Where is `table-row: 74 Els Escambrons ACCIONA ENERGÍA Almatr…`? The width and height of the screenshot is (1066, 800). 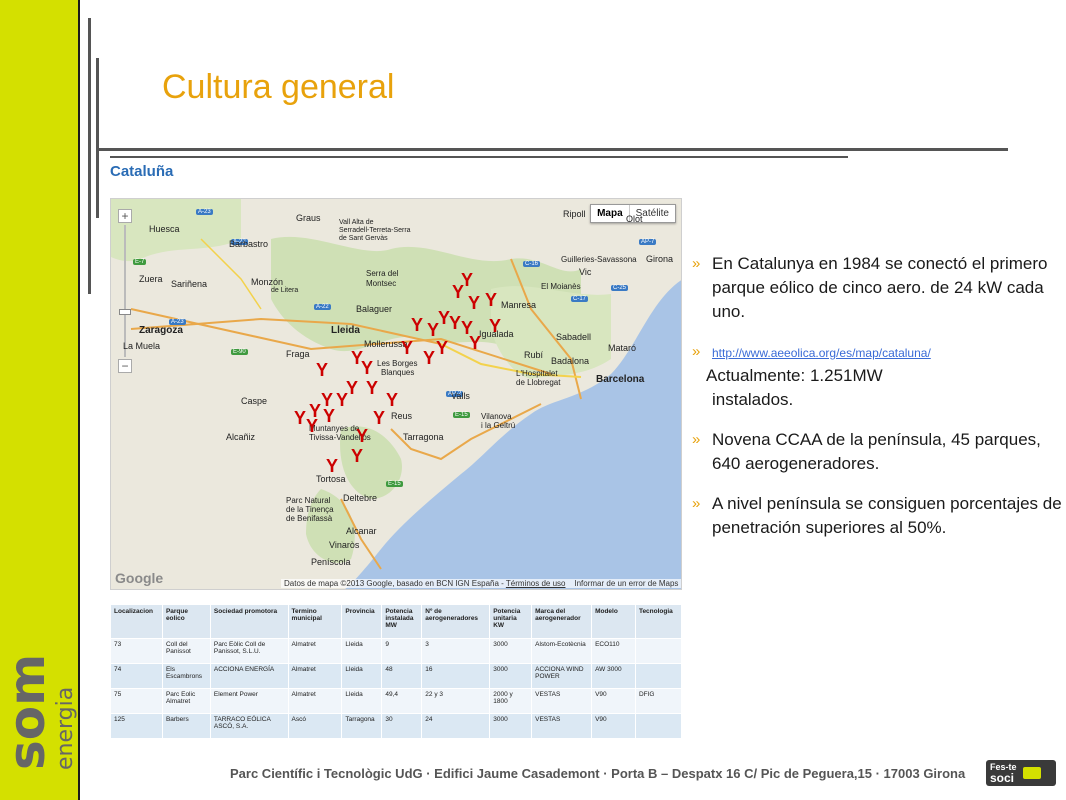
table-row: 74 Els Escambrons ACCIONA ENERGÍA Almatr… is located at coordinates (396, 676).